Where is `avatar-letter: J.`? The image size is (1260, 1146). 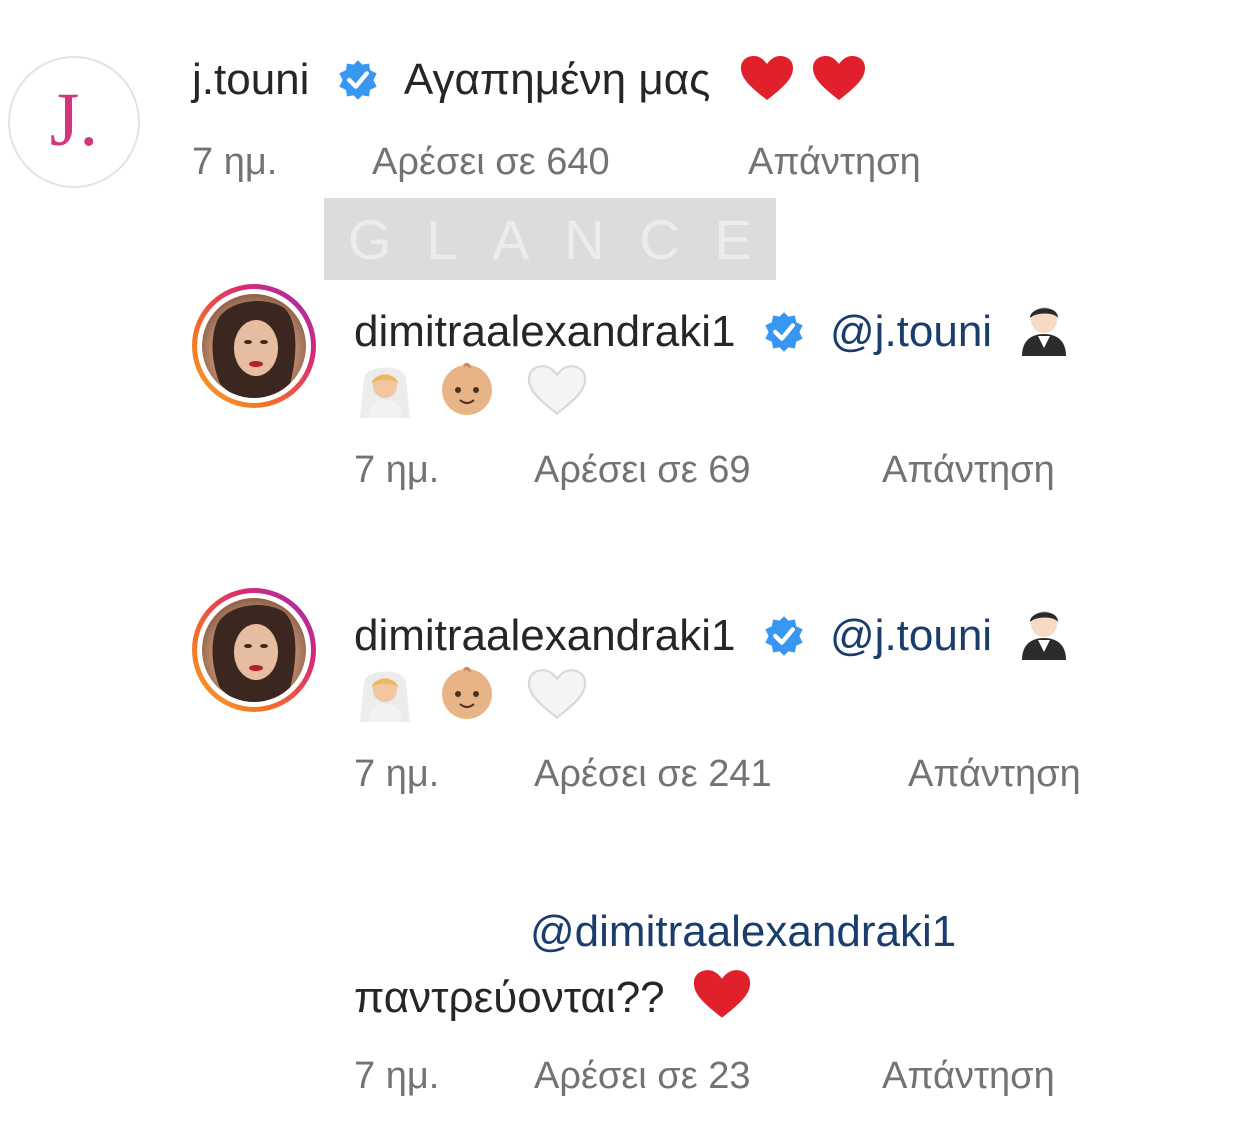
avatar-letter: J. is located at coordinates (74, 119).